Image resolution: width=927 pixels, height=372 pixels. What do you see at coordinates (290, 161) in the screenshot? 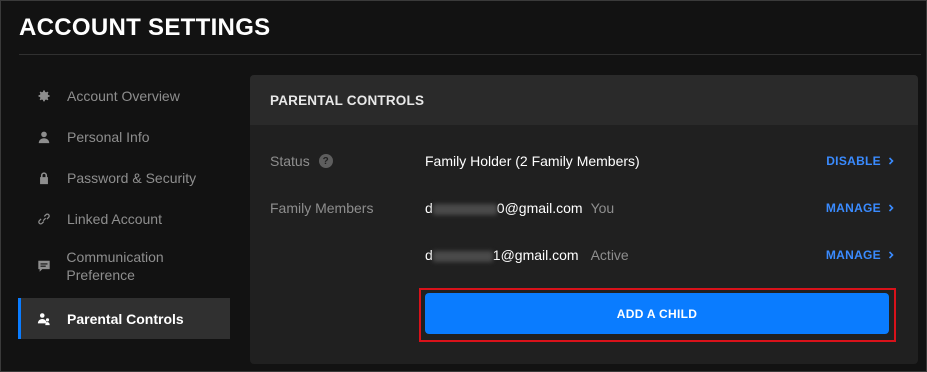
I see `status-label: Status` at bounding box center [290, 161].